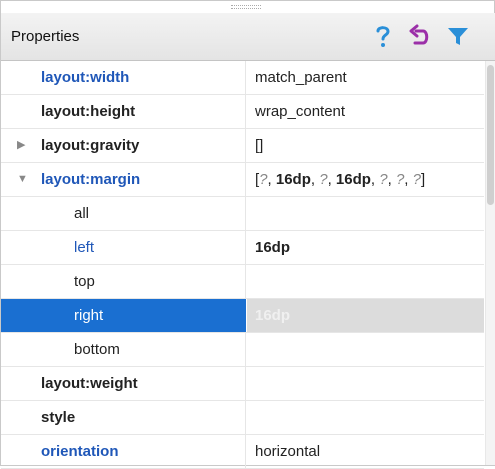 Image resolution: width=495 pixels, height=469 pixels. I want to click on property-name: style, so click(123, 417).